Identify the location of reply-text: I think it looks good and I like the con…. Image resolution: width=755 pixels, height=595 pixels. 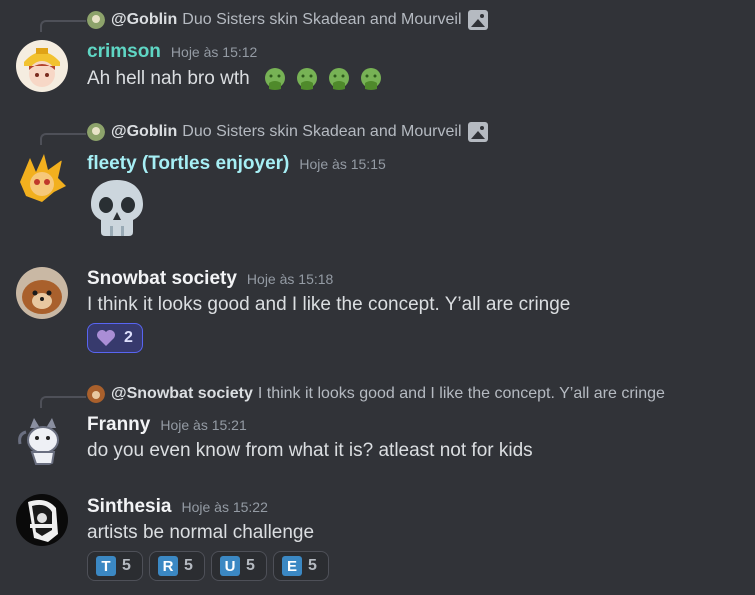
(461, 393).